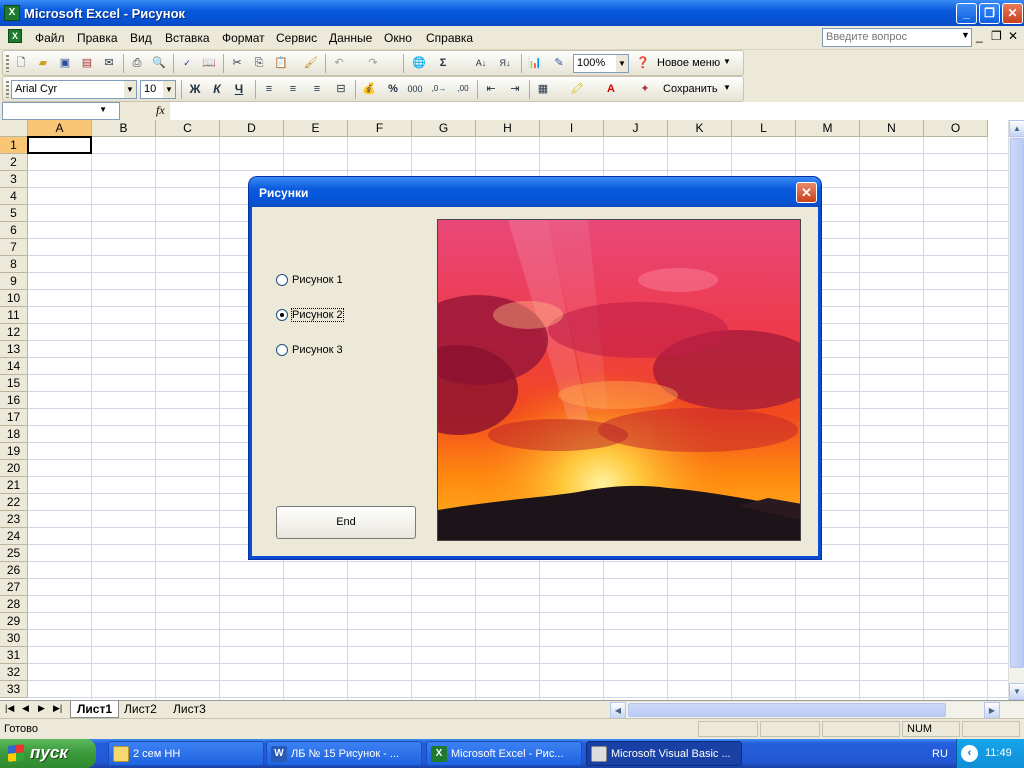 This screenshot has width=1024, height=768. Describe the element at coordinates (1016, 410) in the screenshot. I see `vertical-scrollbar: ▲ ▼` at that location.